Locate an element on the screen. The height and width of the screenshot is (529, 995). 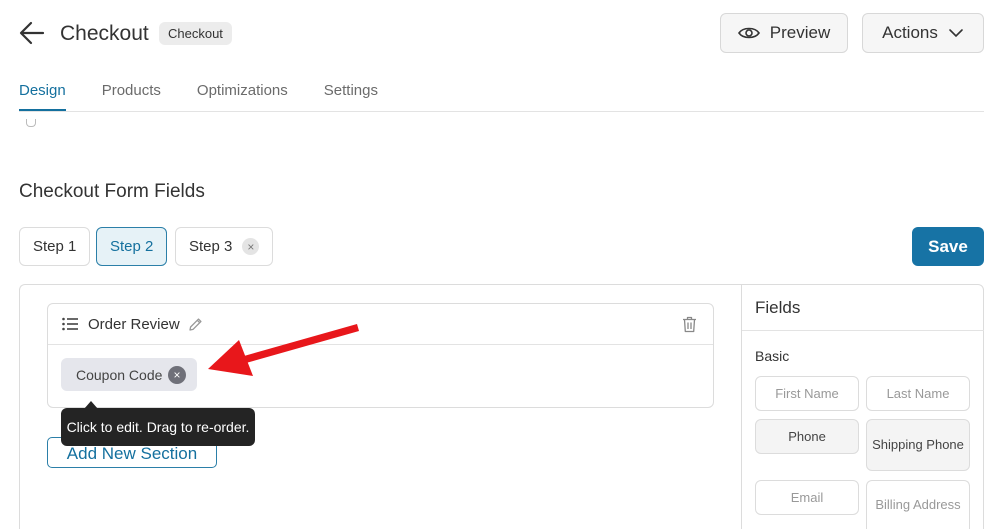
section-name: Order Review is located at coordinates (134, 324).